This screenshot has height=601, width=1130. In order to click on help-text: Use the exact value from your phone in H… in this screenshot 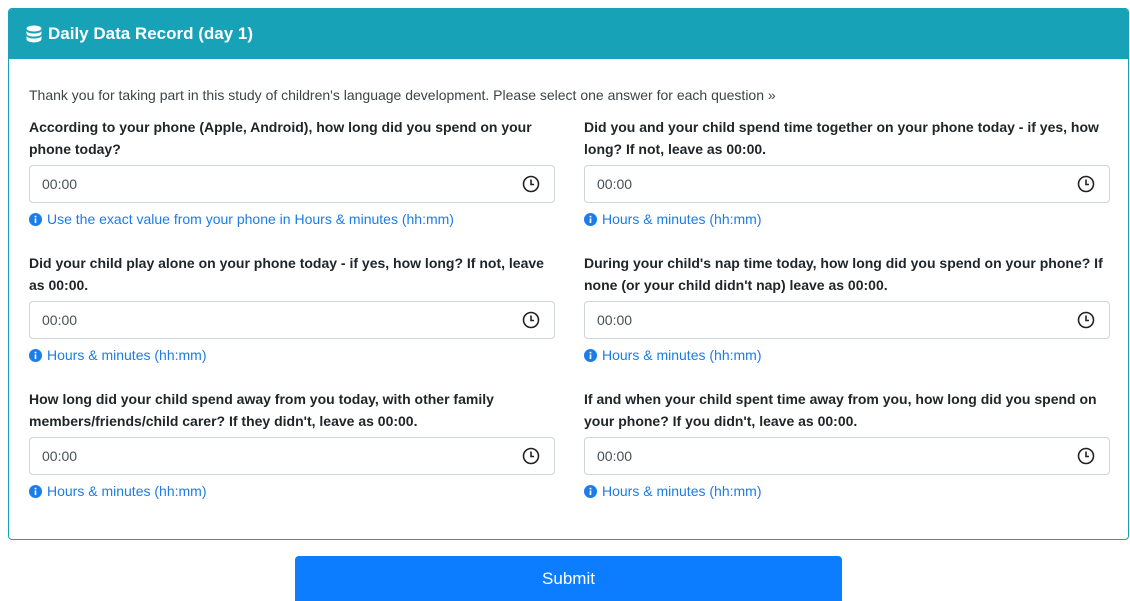, I will do `click(293, 219)`.